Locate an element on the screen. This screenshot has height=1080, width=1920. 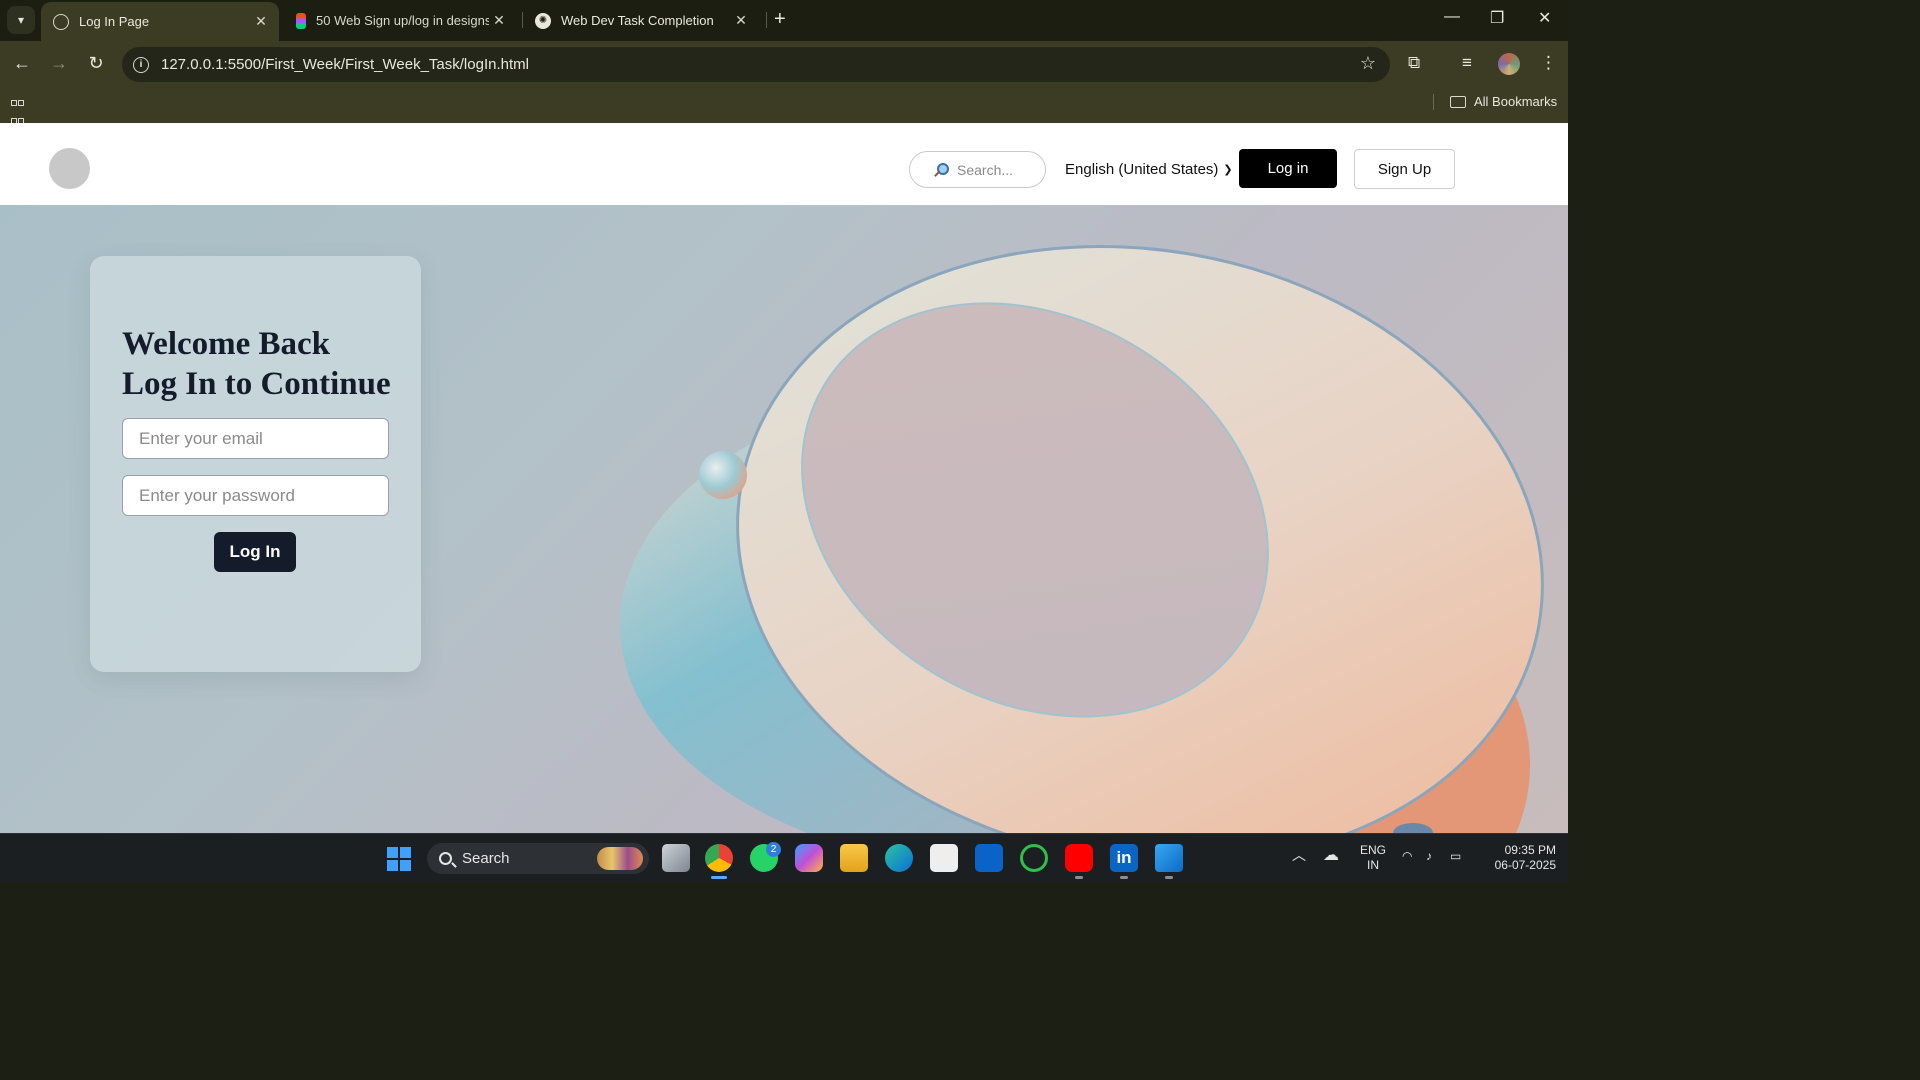
search-highlight-image is located at coordinates (620, 858).